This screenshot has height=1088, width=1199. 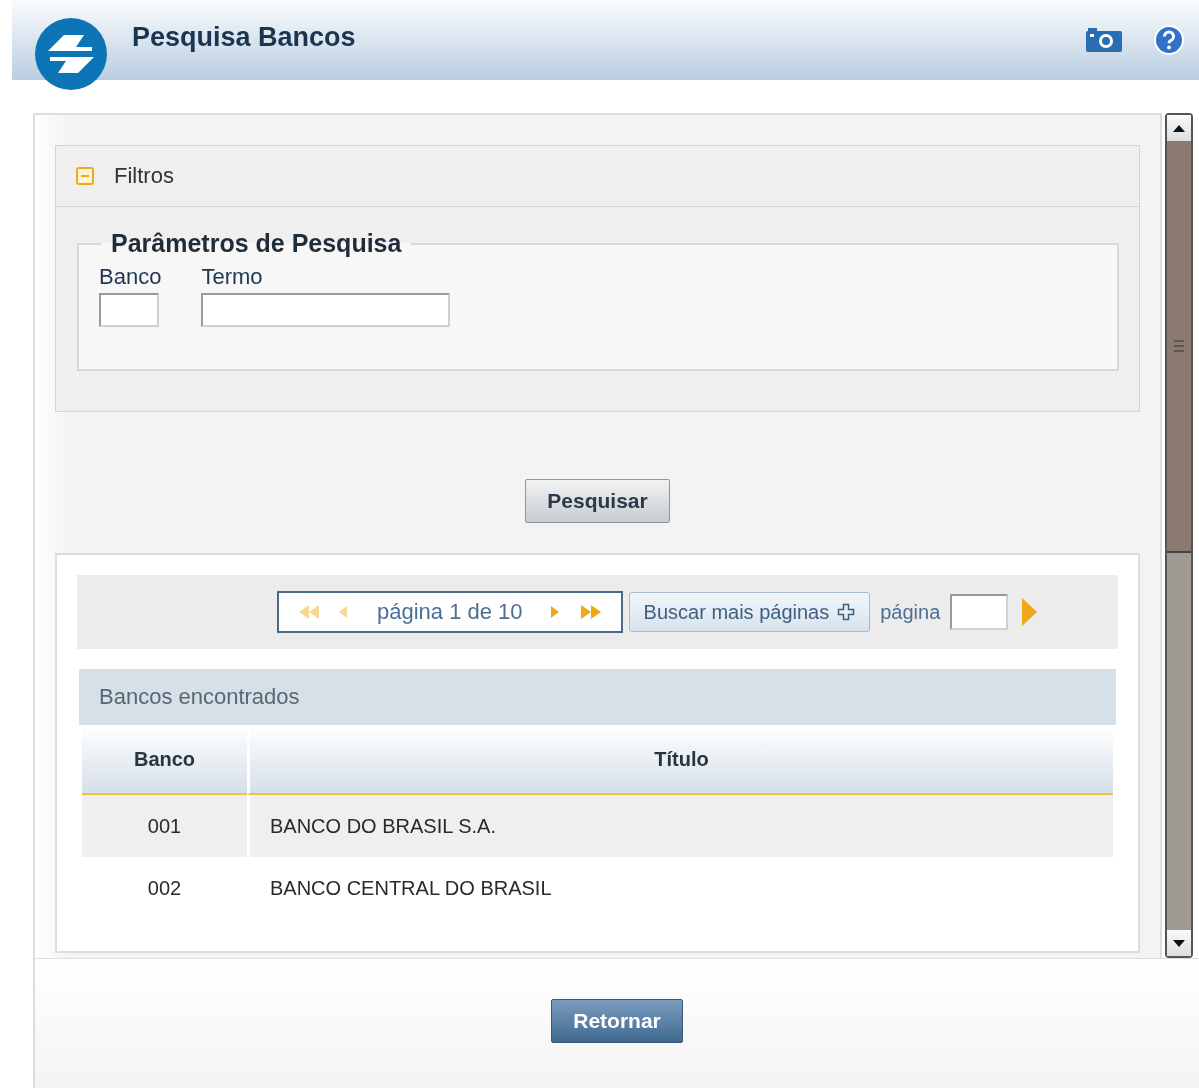 What do you see at coordinates (85, 176) in the screenshot?
I see `collapse-icon` at bounding box center [85, 176].